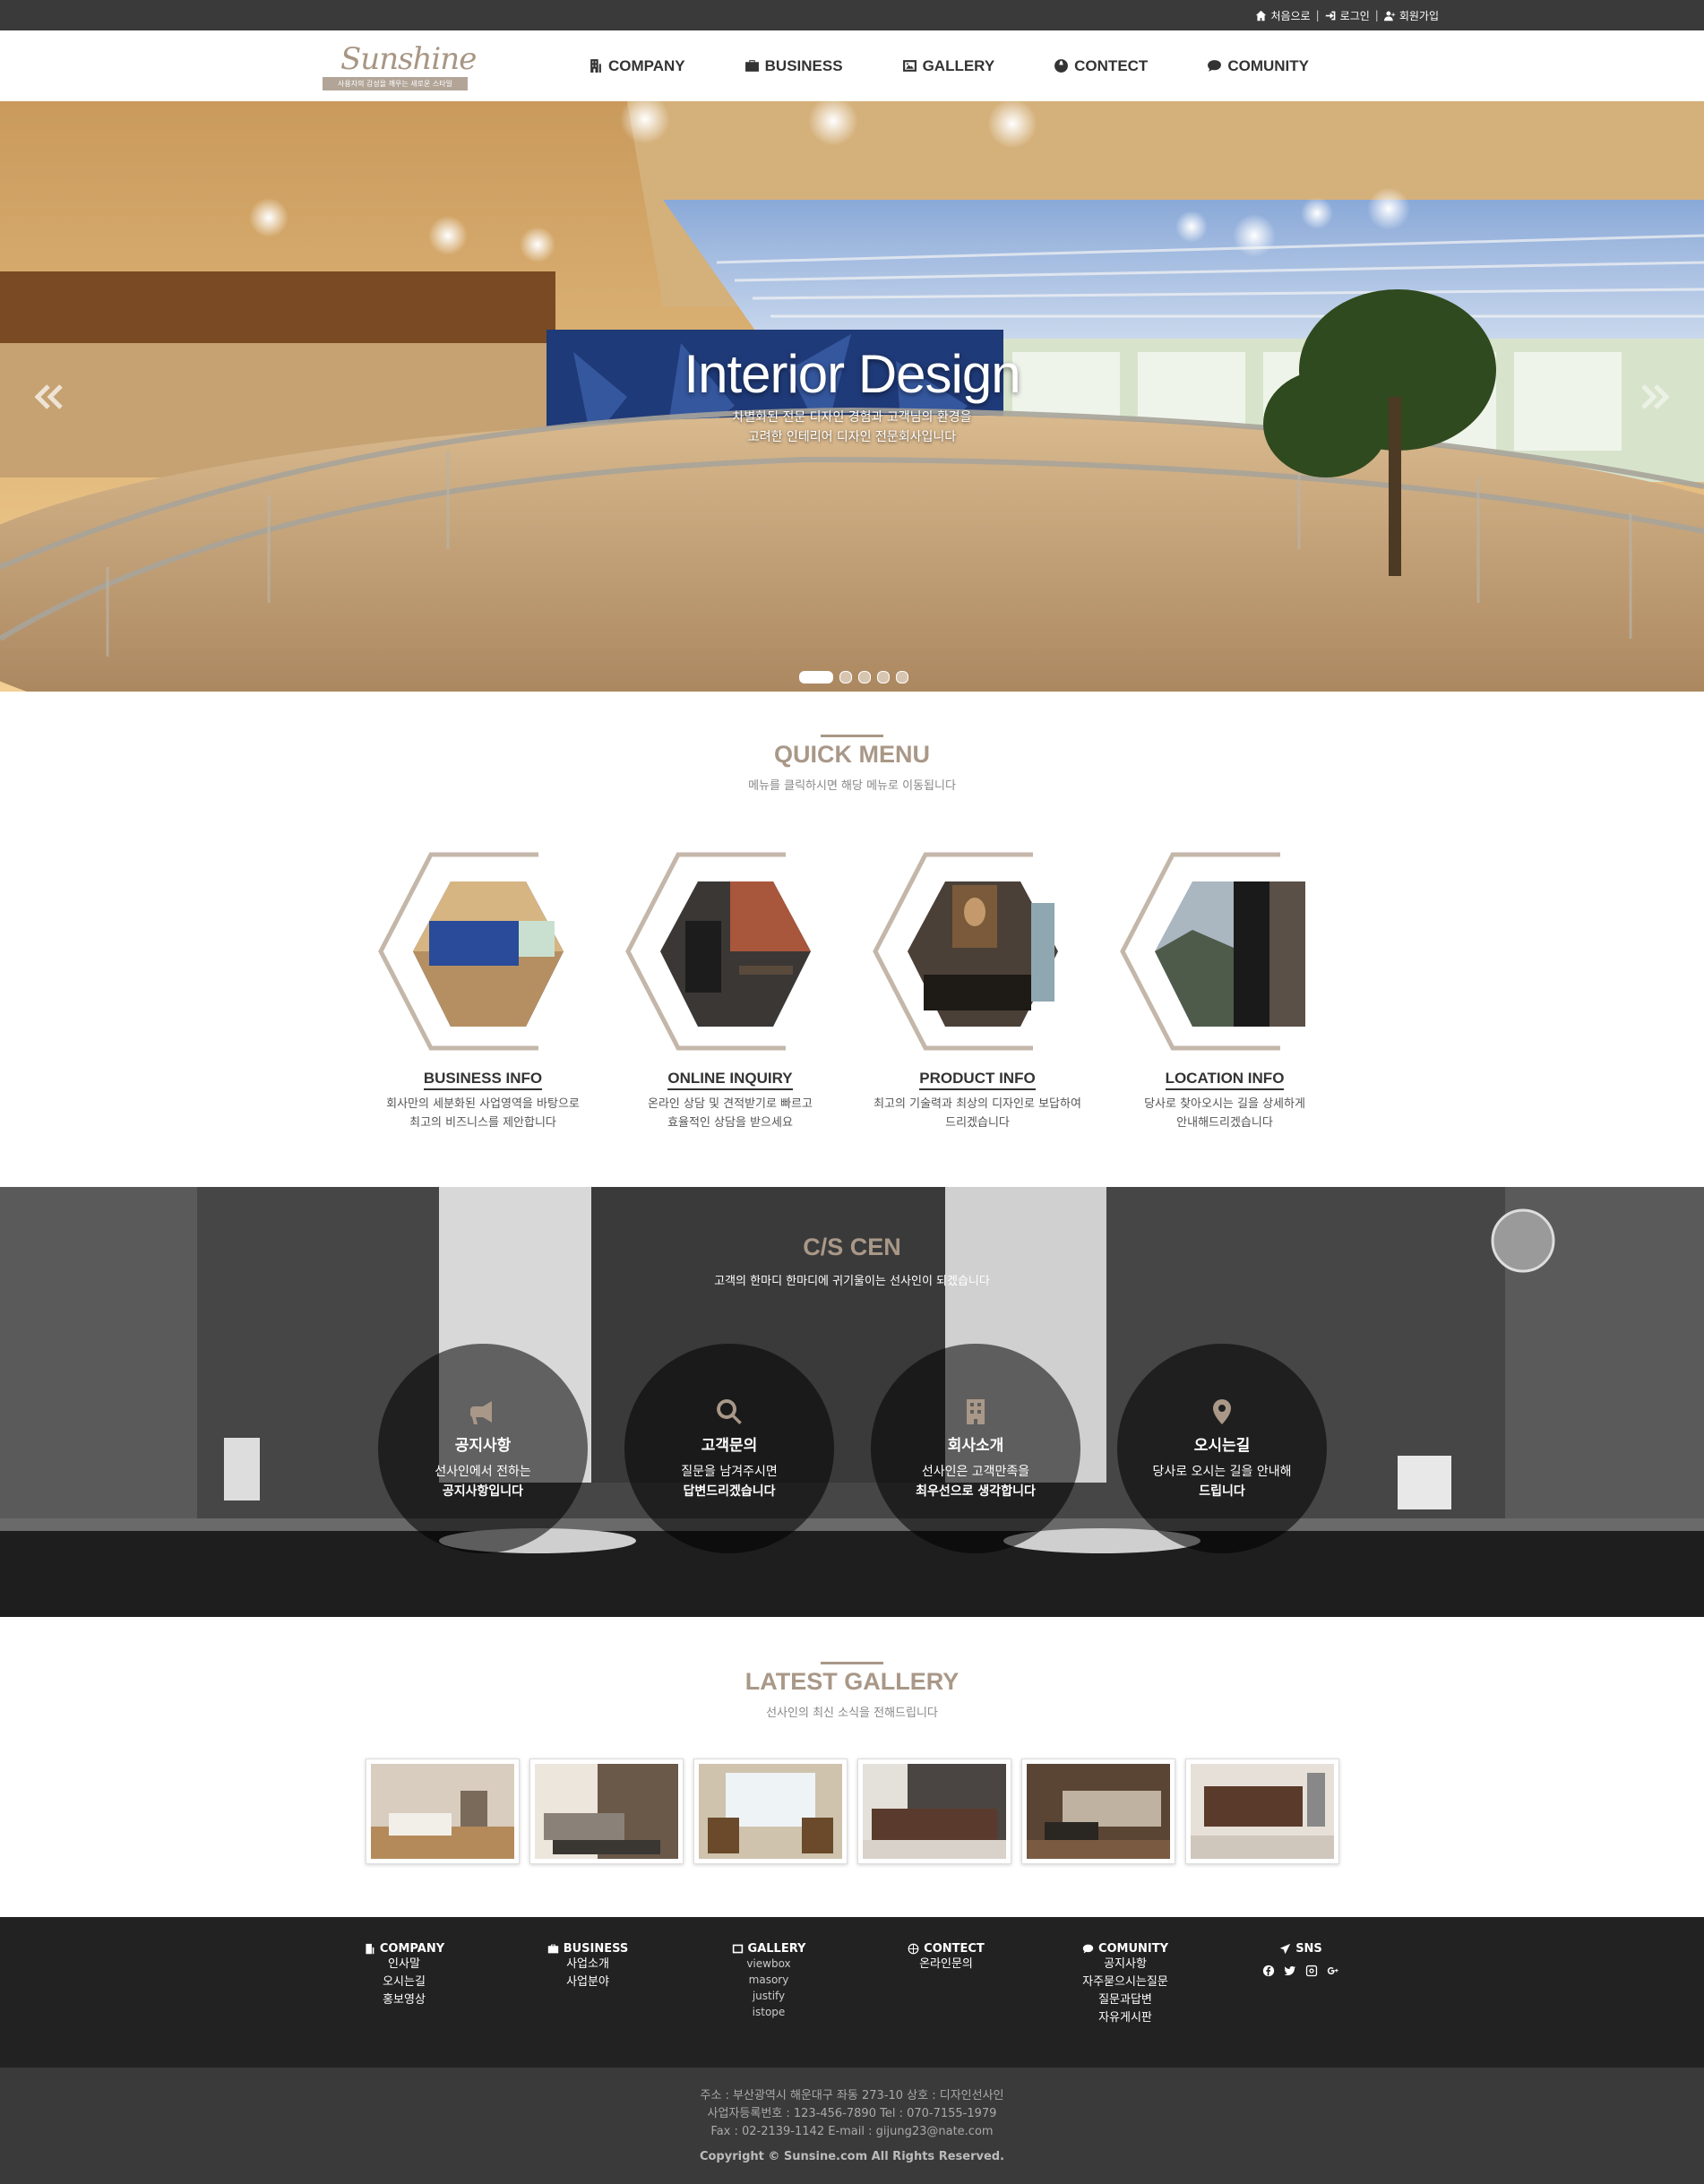 This screenshot has width=1704, height=2184. I want to click on map-marker-icon, so click(1222, 1411).